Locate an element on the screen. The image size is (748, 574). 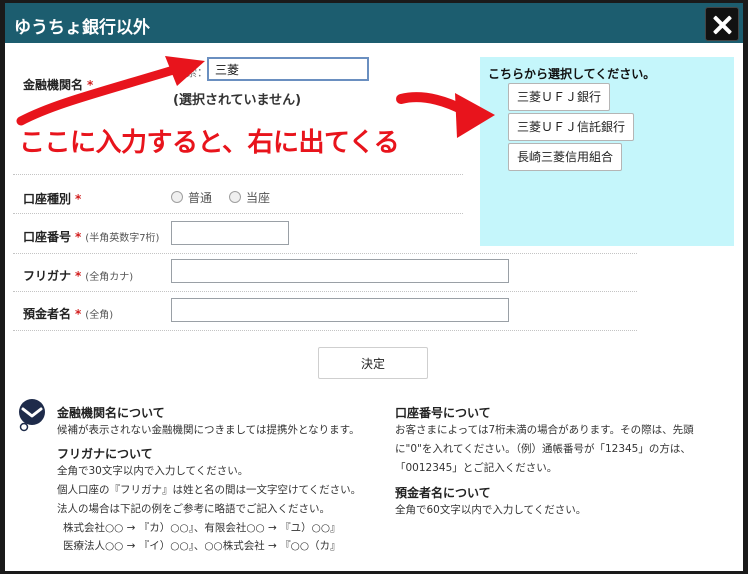
bank-option-button: 三菱ＵＦＪ信託銀行 is located at coordinates (571, 127).